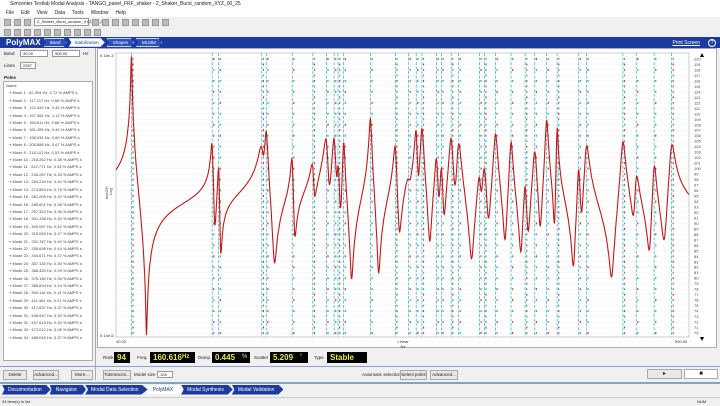 The image size is (720, 406). Describe the element at coordinates (145, 22) in the screenshot. I see `preview-icon` at that location.